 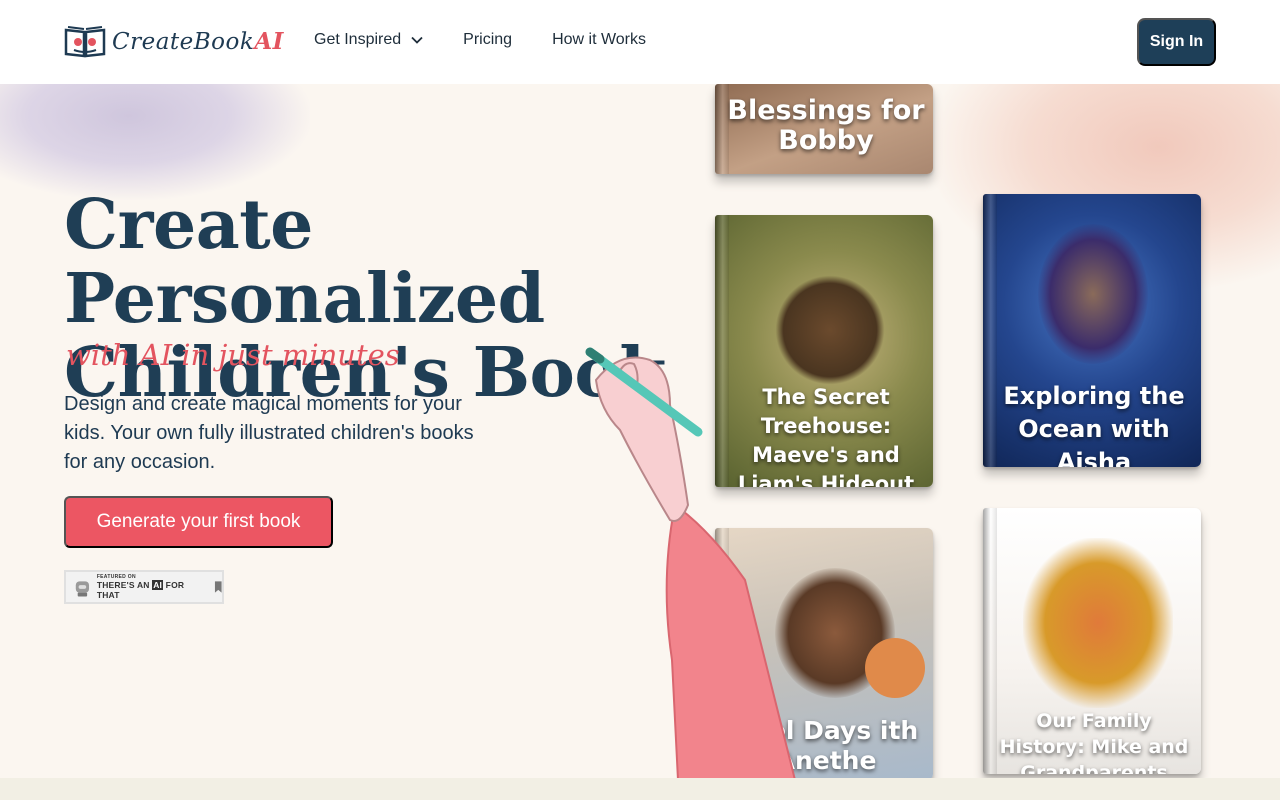 What do you see at coordinates (640, 789) in the screenshot?
I see `section-divider` at bounding box center [640, 789].